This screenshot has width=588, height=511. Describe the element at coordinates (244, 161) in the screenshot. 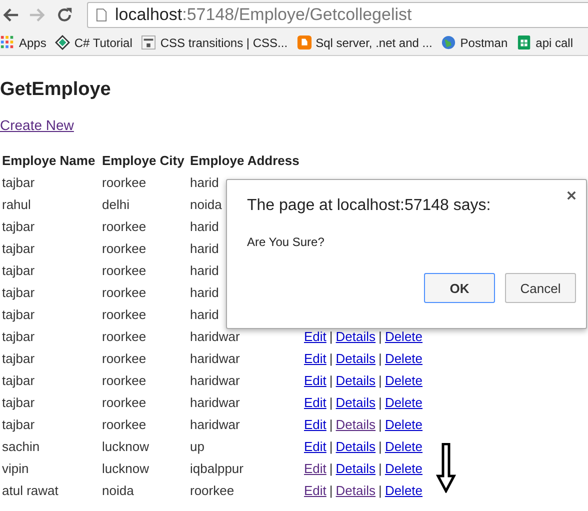

I see `column-header: Employe Address` at that location.